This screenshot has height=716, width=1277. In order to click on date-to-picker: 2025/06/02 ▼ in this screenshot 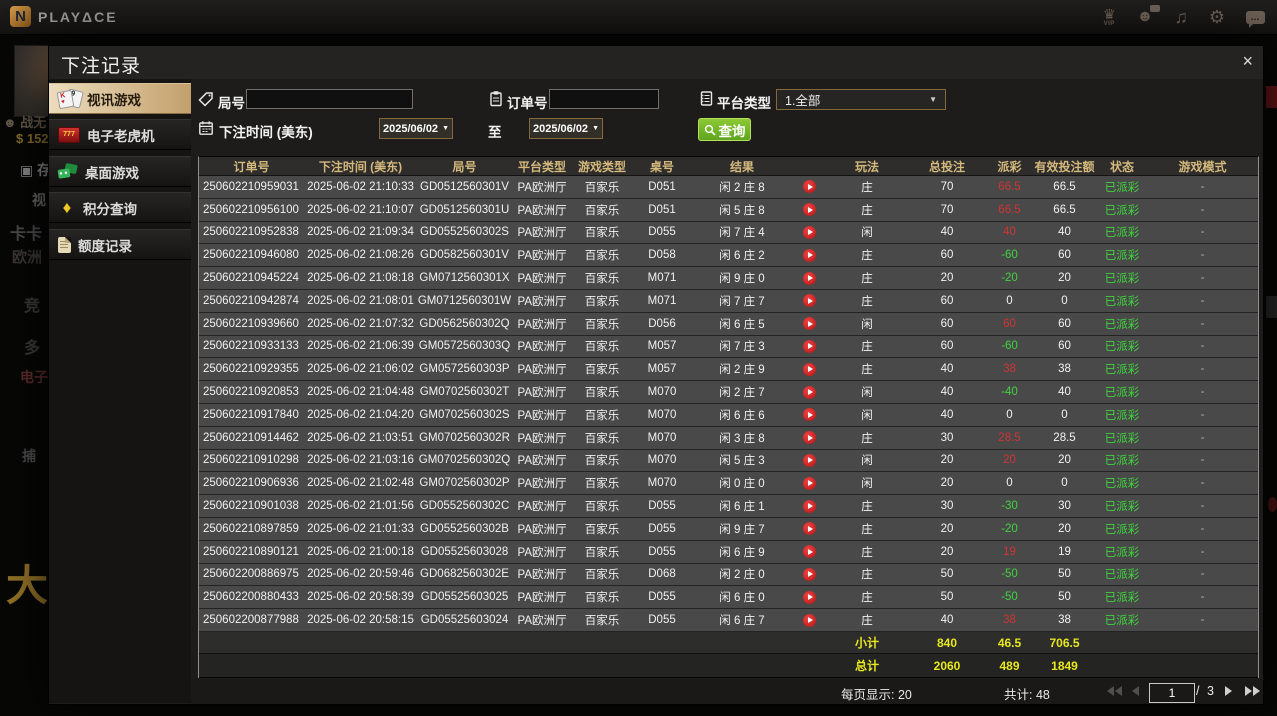, I will do `click(566, 128)`.